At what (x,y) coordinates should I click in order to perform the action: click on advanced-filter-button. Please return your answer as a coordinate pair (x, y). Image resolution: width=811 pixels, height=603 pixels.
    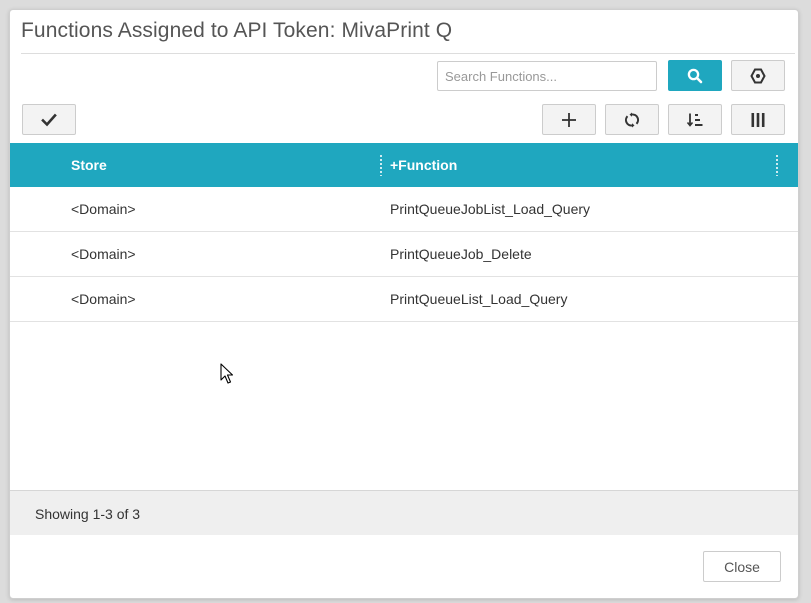
    Looking at the image, I should click on (758, 75).